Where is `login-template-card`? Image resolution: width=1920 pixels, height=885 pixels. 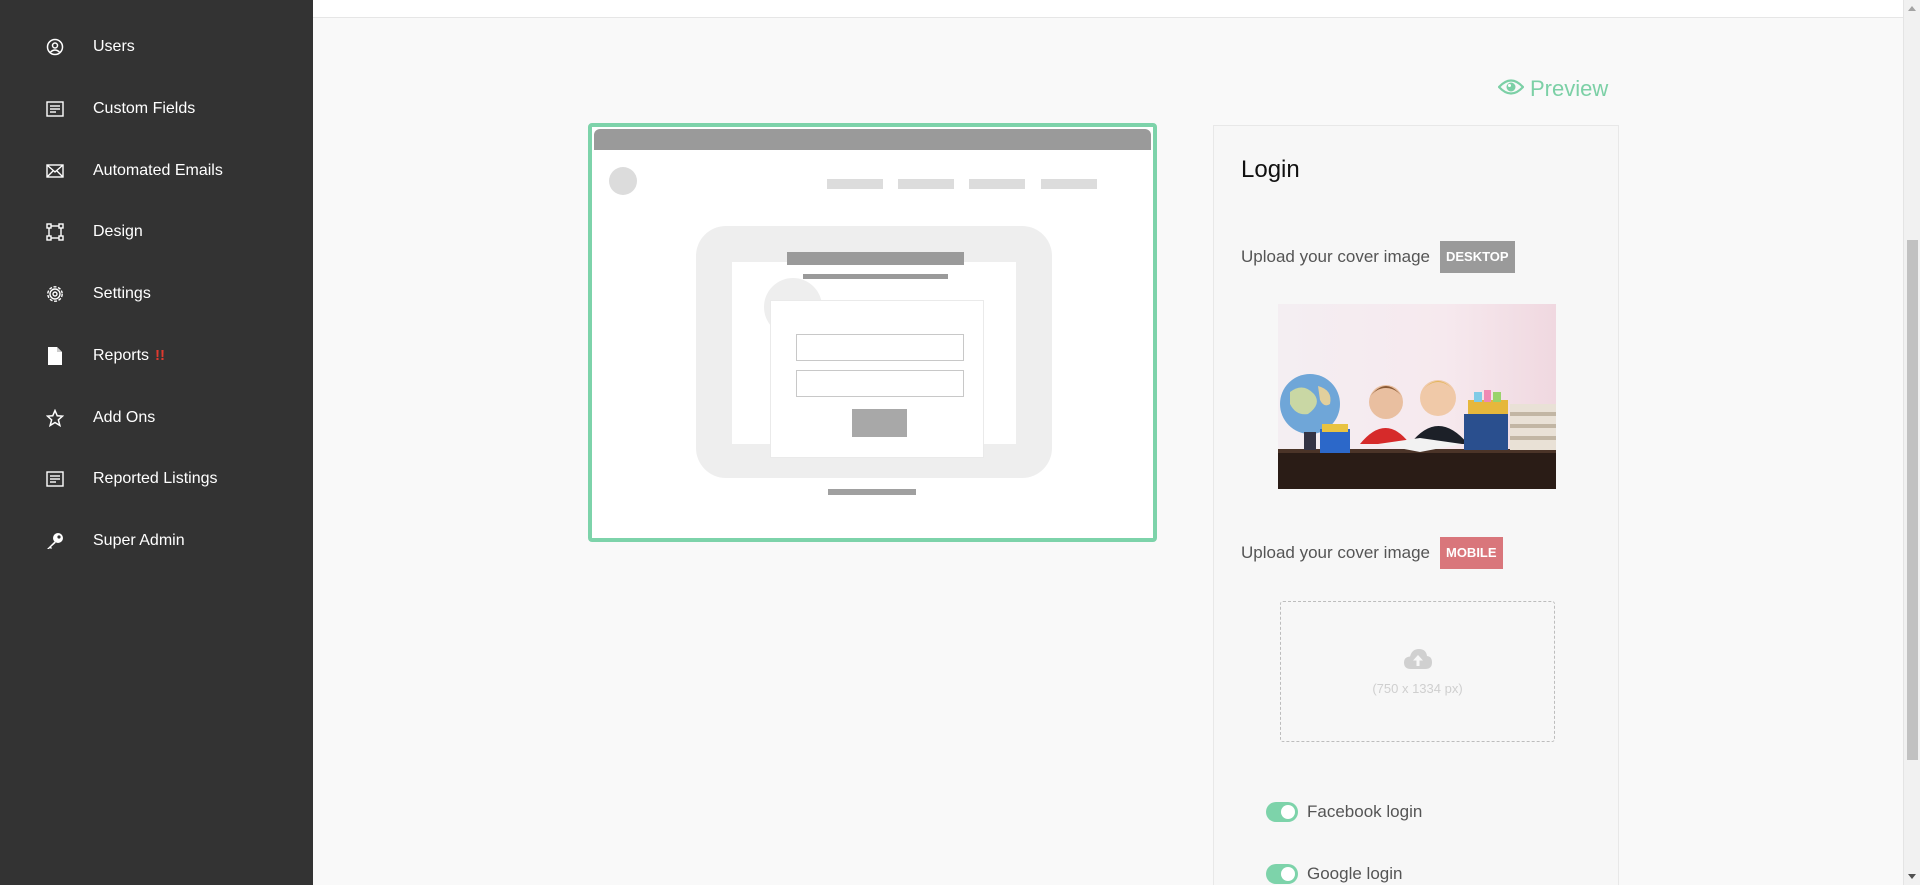 login-template-card is located at coordinates (872, 332).